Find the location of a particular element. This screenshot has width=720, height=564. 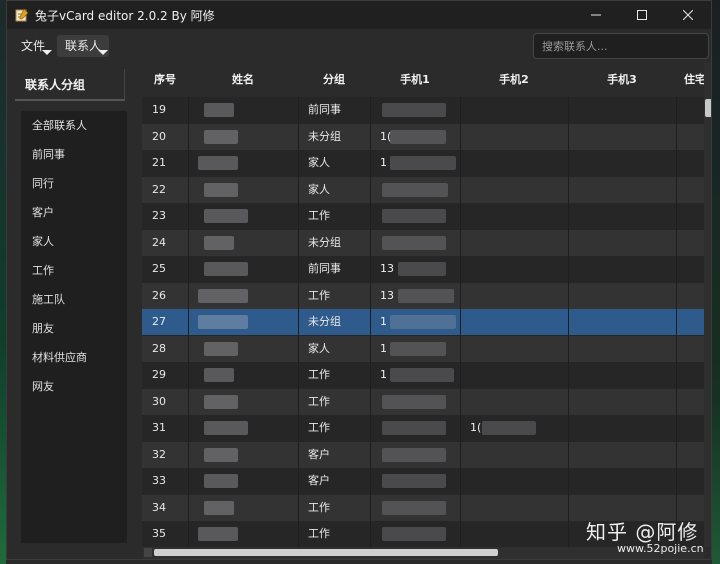

cell-phone1: 1( is located at coordinates (420, 137).